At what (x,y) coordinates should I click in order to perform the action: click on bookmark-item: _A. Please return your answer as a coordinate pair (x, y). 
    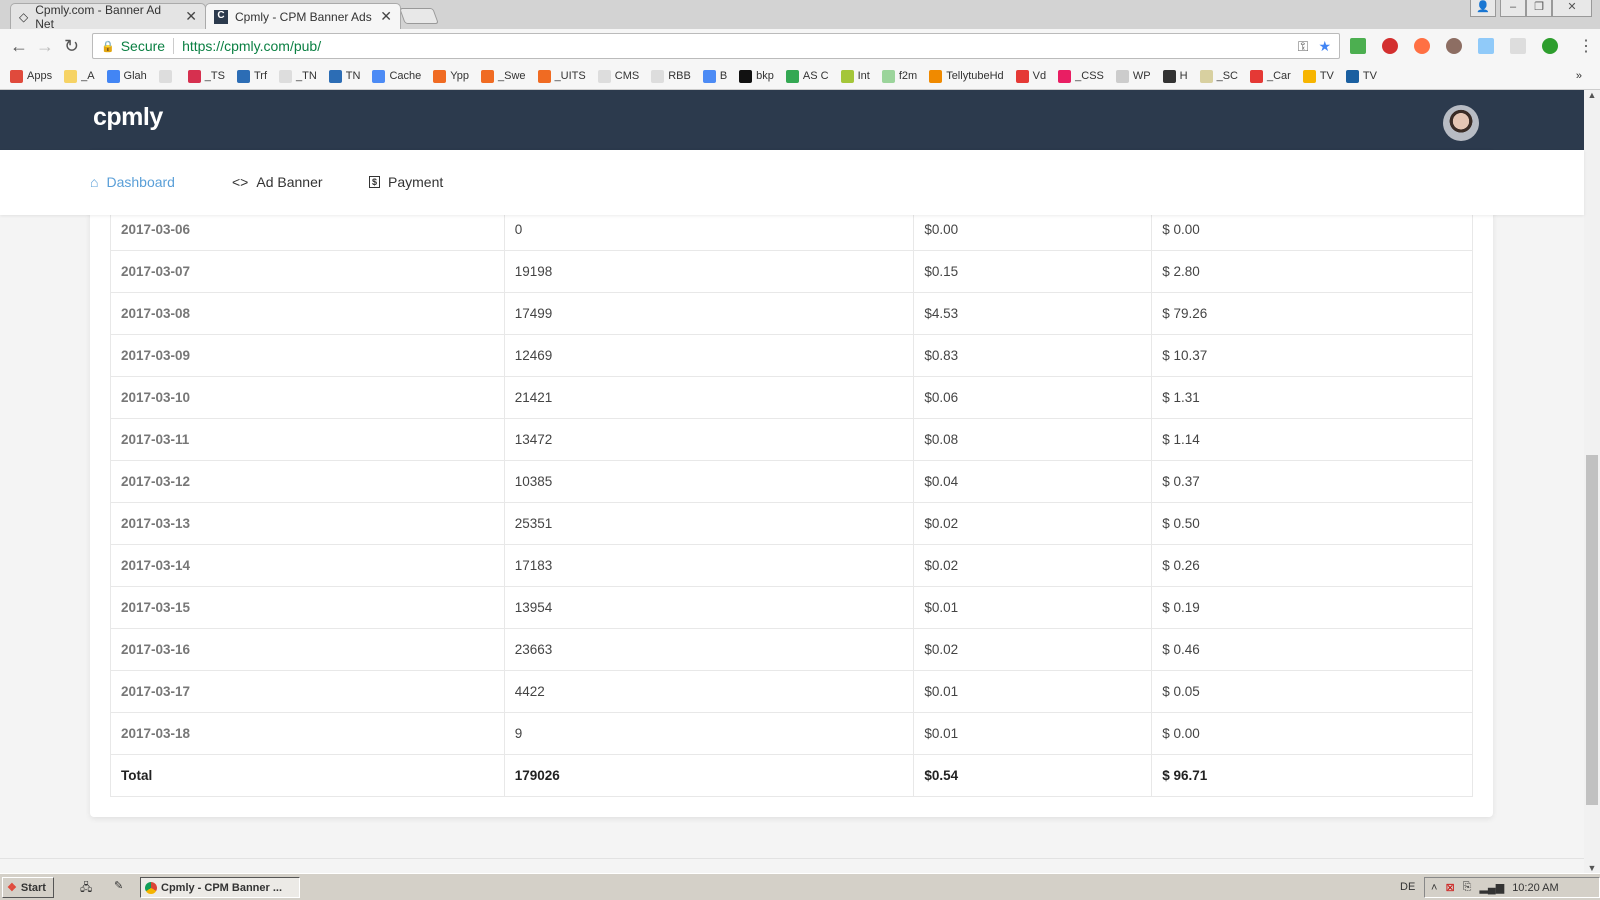
    Looking at the image, I should click on (79, 76).